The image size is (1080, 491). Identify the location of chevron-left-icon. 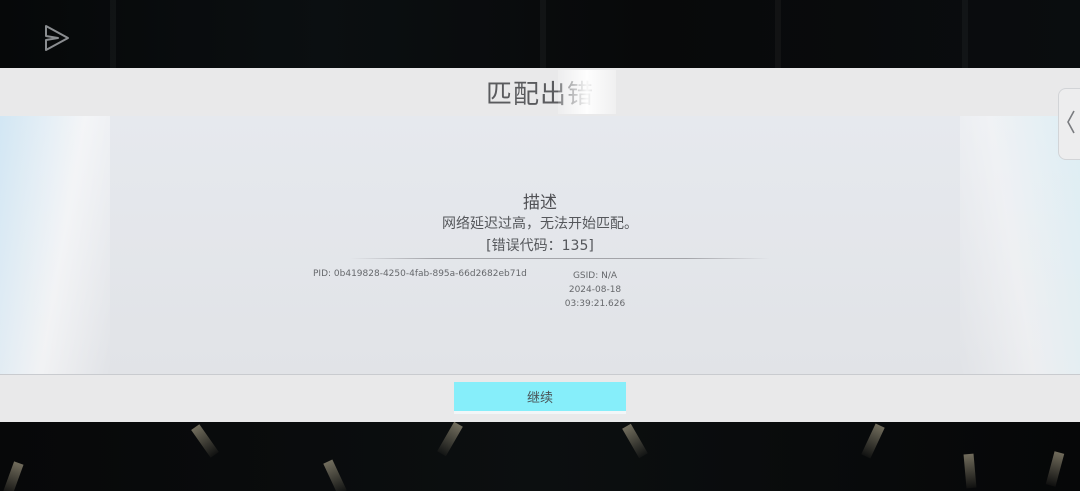
(1071, 124).